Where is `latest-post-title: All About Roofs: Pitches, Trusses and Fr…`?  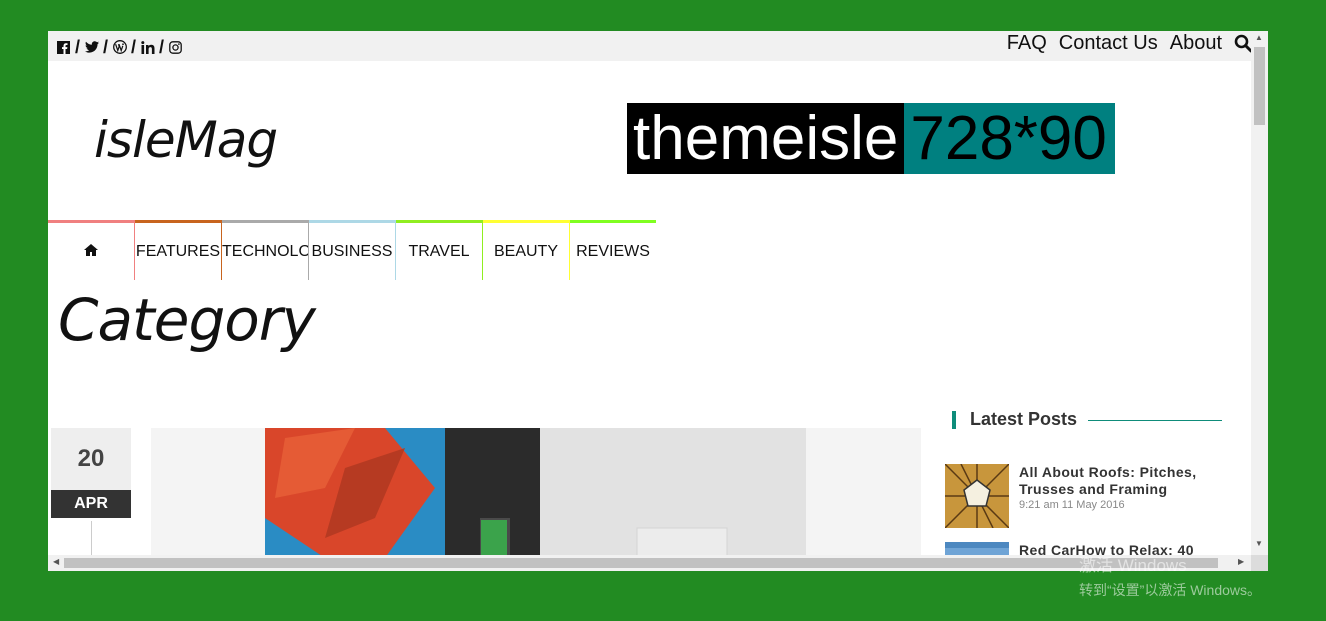 latest-post-title: All About Roofs: Pitches, Trusses and Fr… is located at coordinates (1121, 481).